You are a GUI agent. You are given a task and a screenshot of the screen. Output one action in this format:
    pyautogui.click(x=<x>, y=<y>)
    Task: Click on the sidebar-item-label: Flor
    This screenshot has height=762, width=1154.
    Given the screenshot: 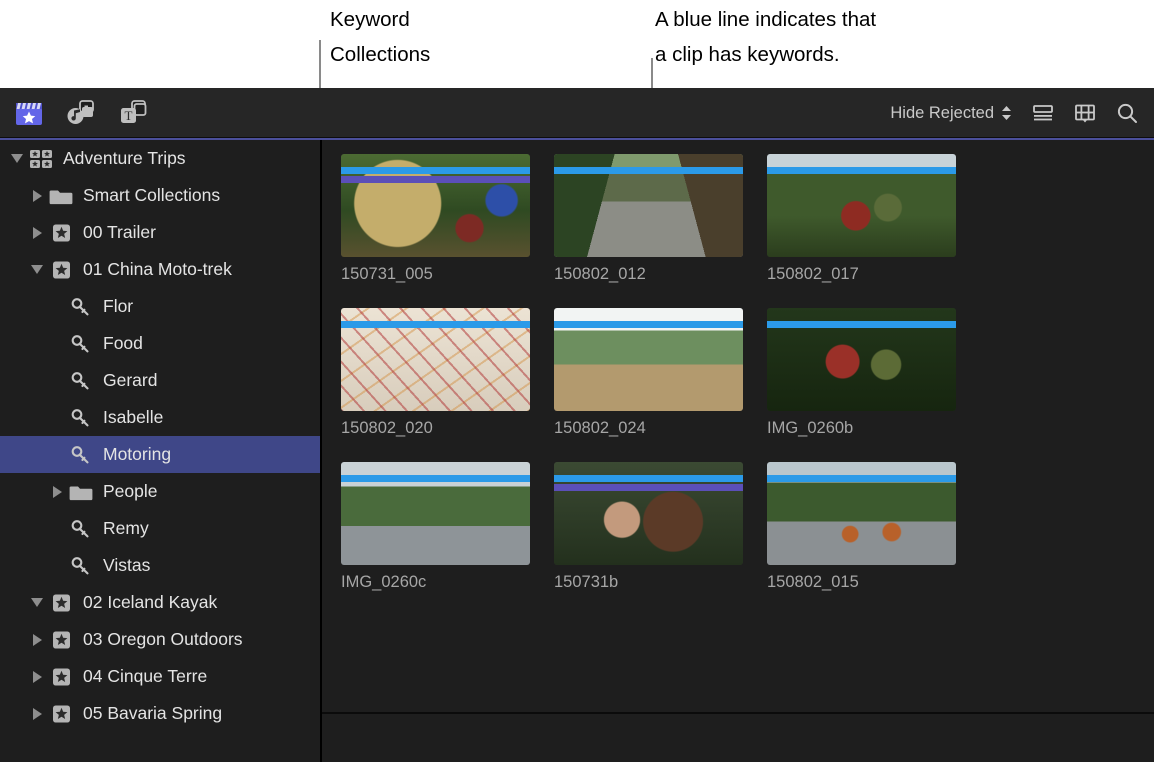 What is the action you would take?
    pyautogui.click(x=118, y=306)
    